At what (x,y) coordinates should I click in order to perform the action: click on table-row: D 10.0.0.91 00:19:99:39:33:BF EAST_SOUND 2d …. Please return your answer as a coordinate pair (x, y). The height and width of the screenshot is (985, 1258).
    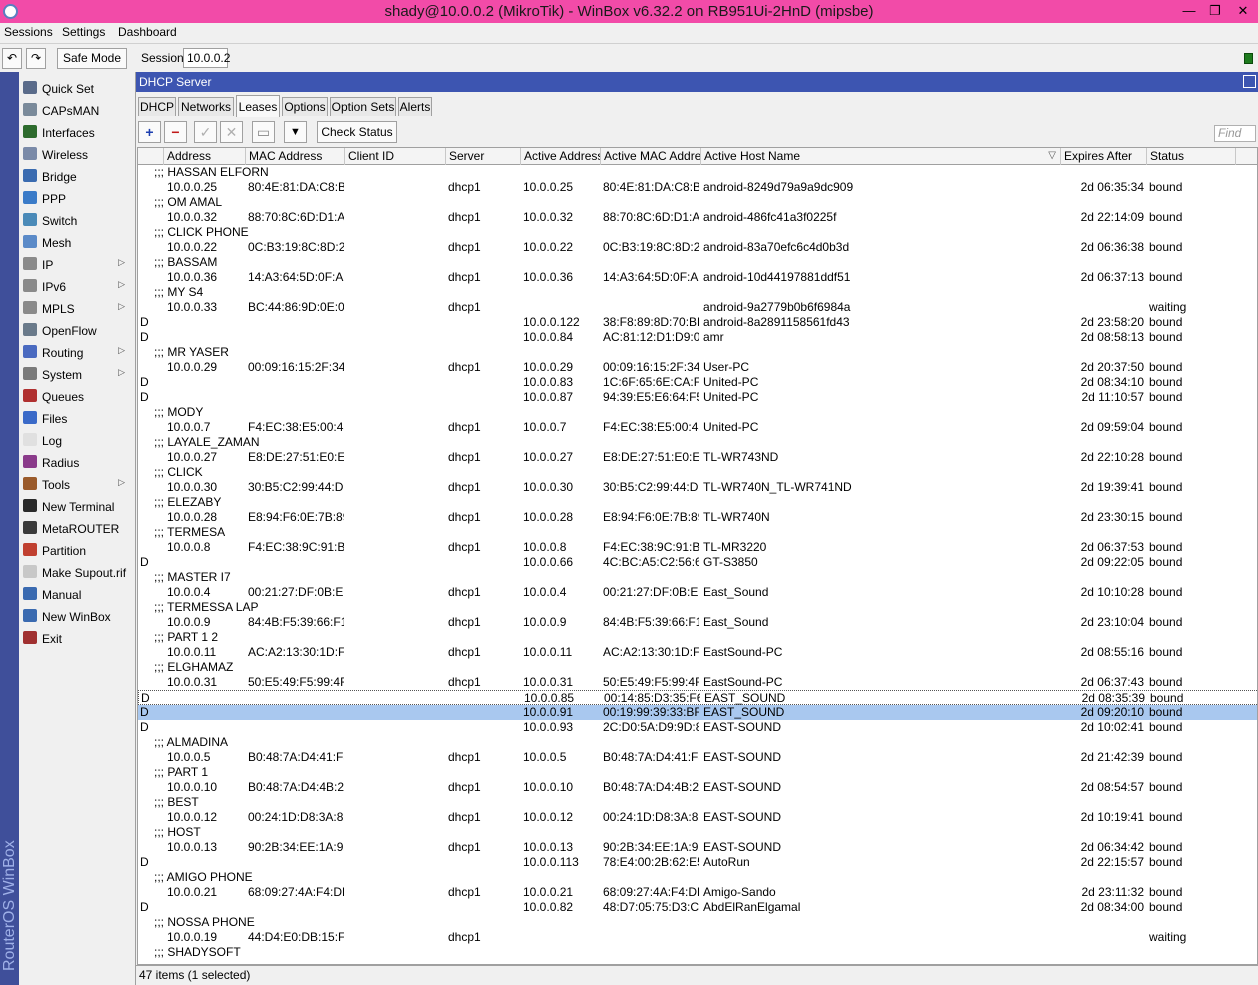
    Looking at the image, I should click on (697, 712).